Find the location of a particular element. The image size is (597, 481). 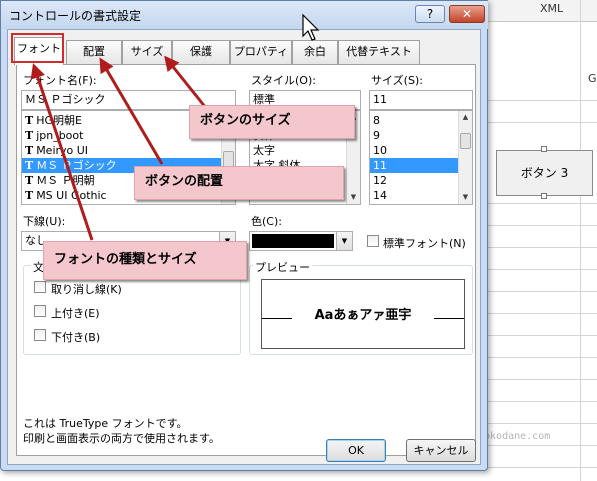

title-bar: コントロールの書式設定 ? ✕ is located at coordinates (244, 15).